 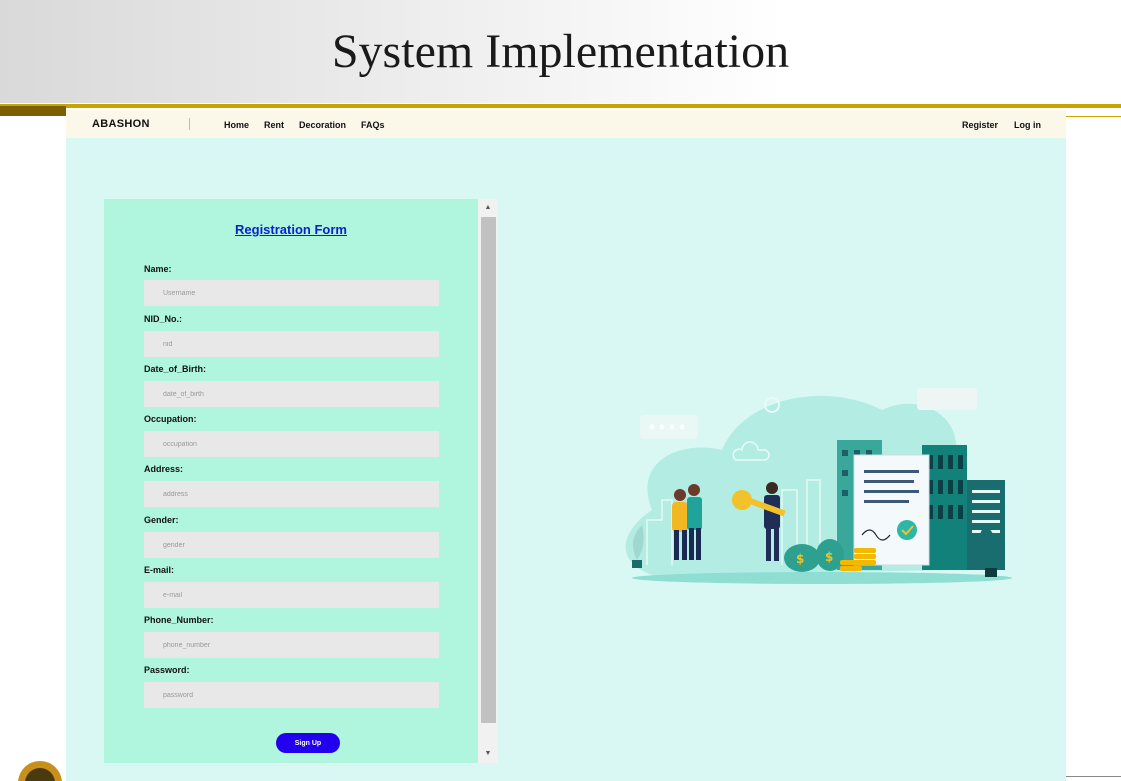 What do you see at coordinates (121, 124) in the screenshot?
I see `brand-logo-text: ABASHON` at bounding box center [121, 124].